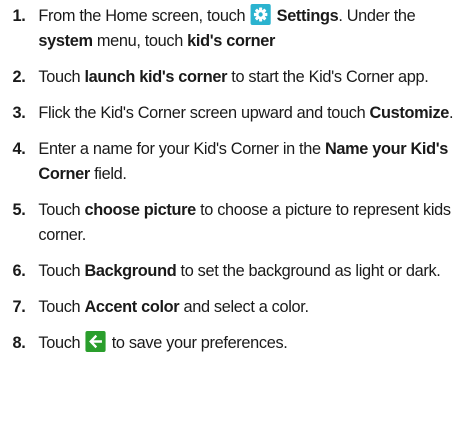 Image resolution: width=473 pixels, height=426 pixels. I want to click on step-bold: Settings, so click(307, 15).